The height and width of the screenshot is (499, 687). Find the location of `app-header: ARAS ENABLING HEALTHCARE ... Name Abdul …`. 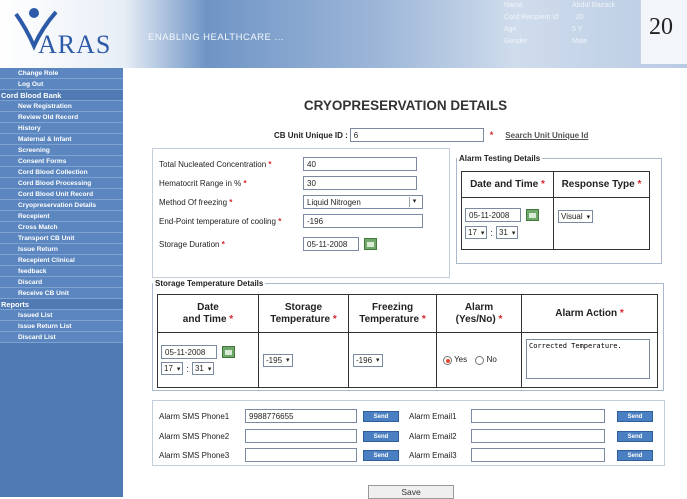

app-header: ARAS ENABLING HEALTHCARE ... Name Abdul … is located at coordinates (343, 34).